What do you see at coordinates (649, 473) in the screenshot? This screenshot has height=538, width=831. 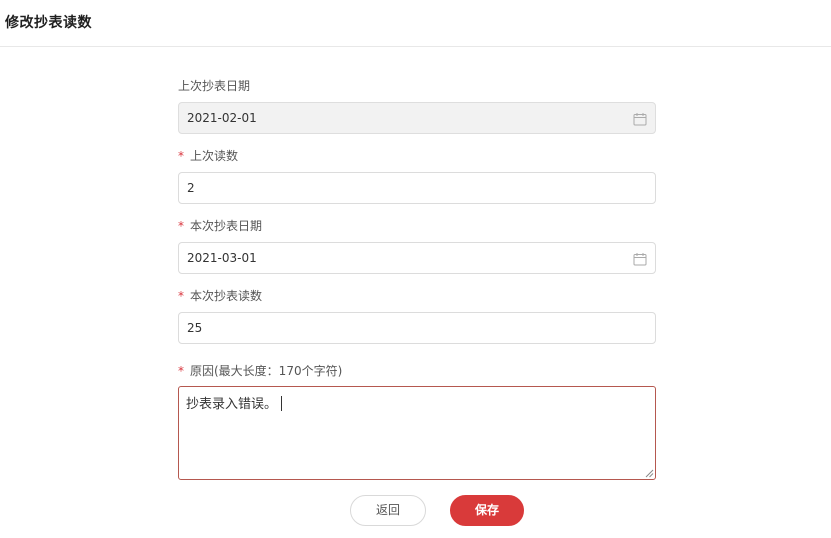 I see `resize-handle-icon` at bounding box center [649, 473].